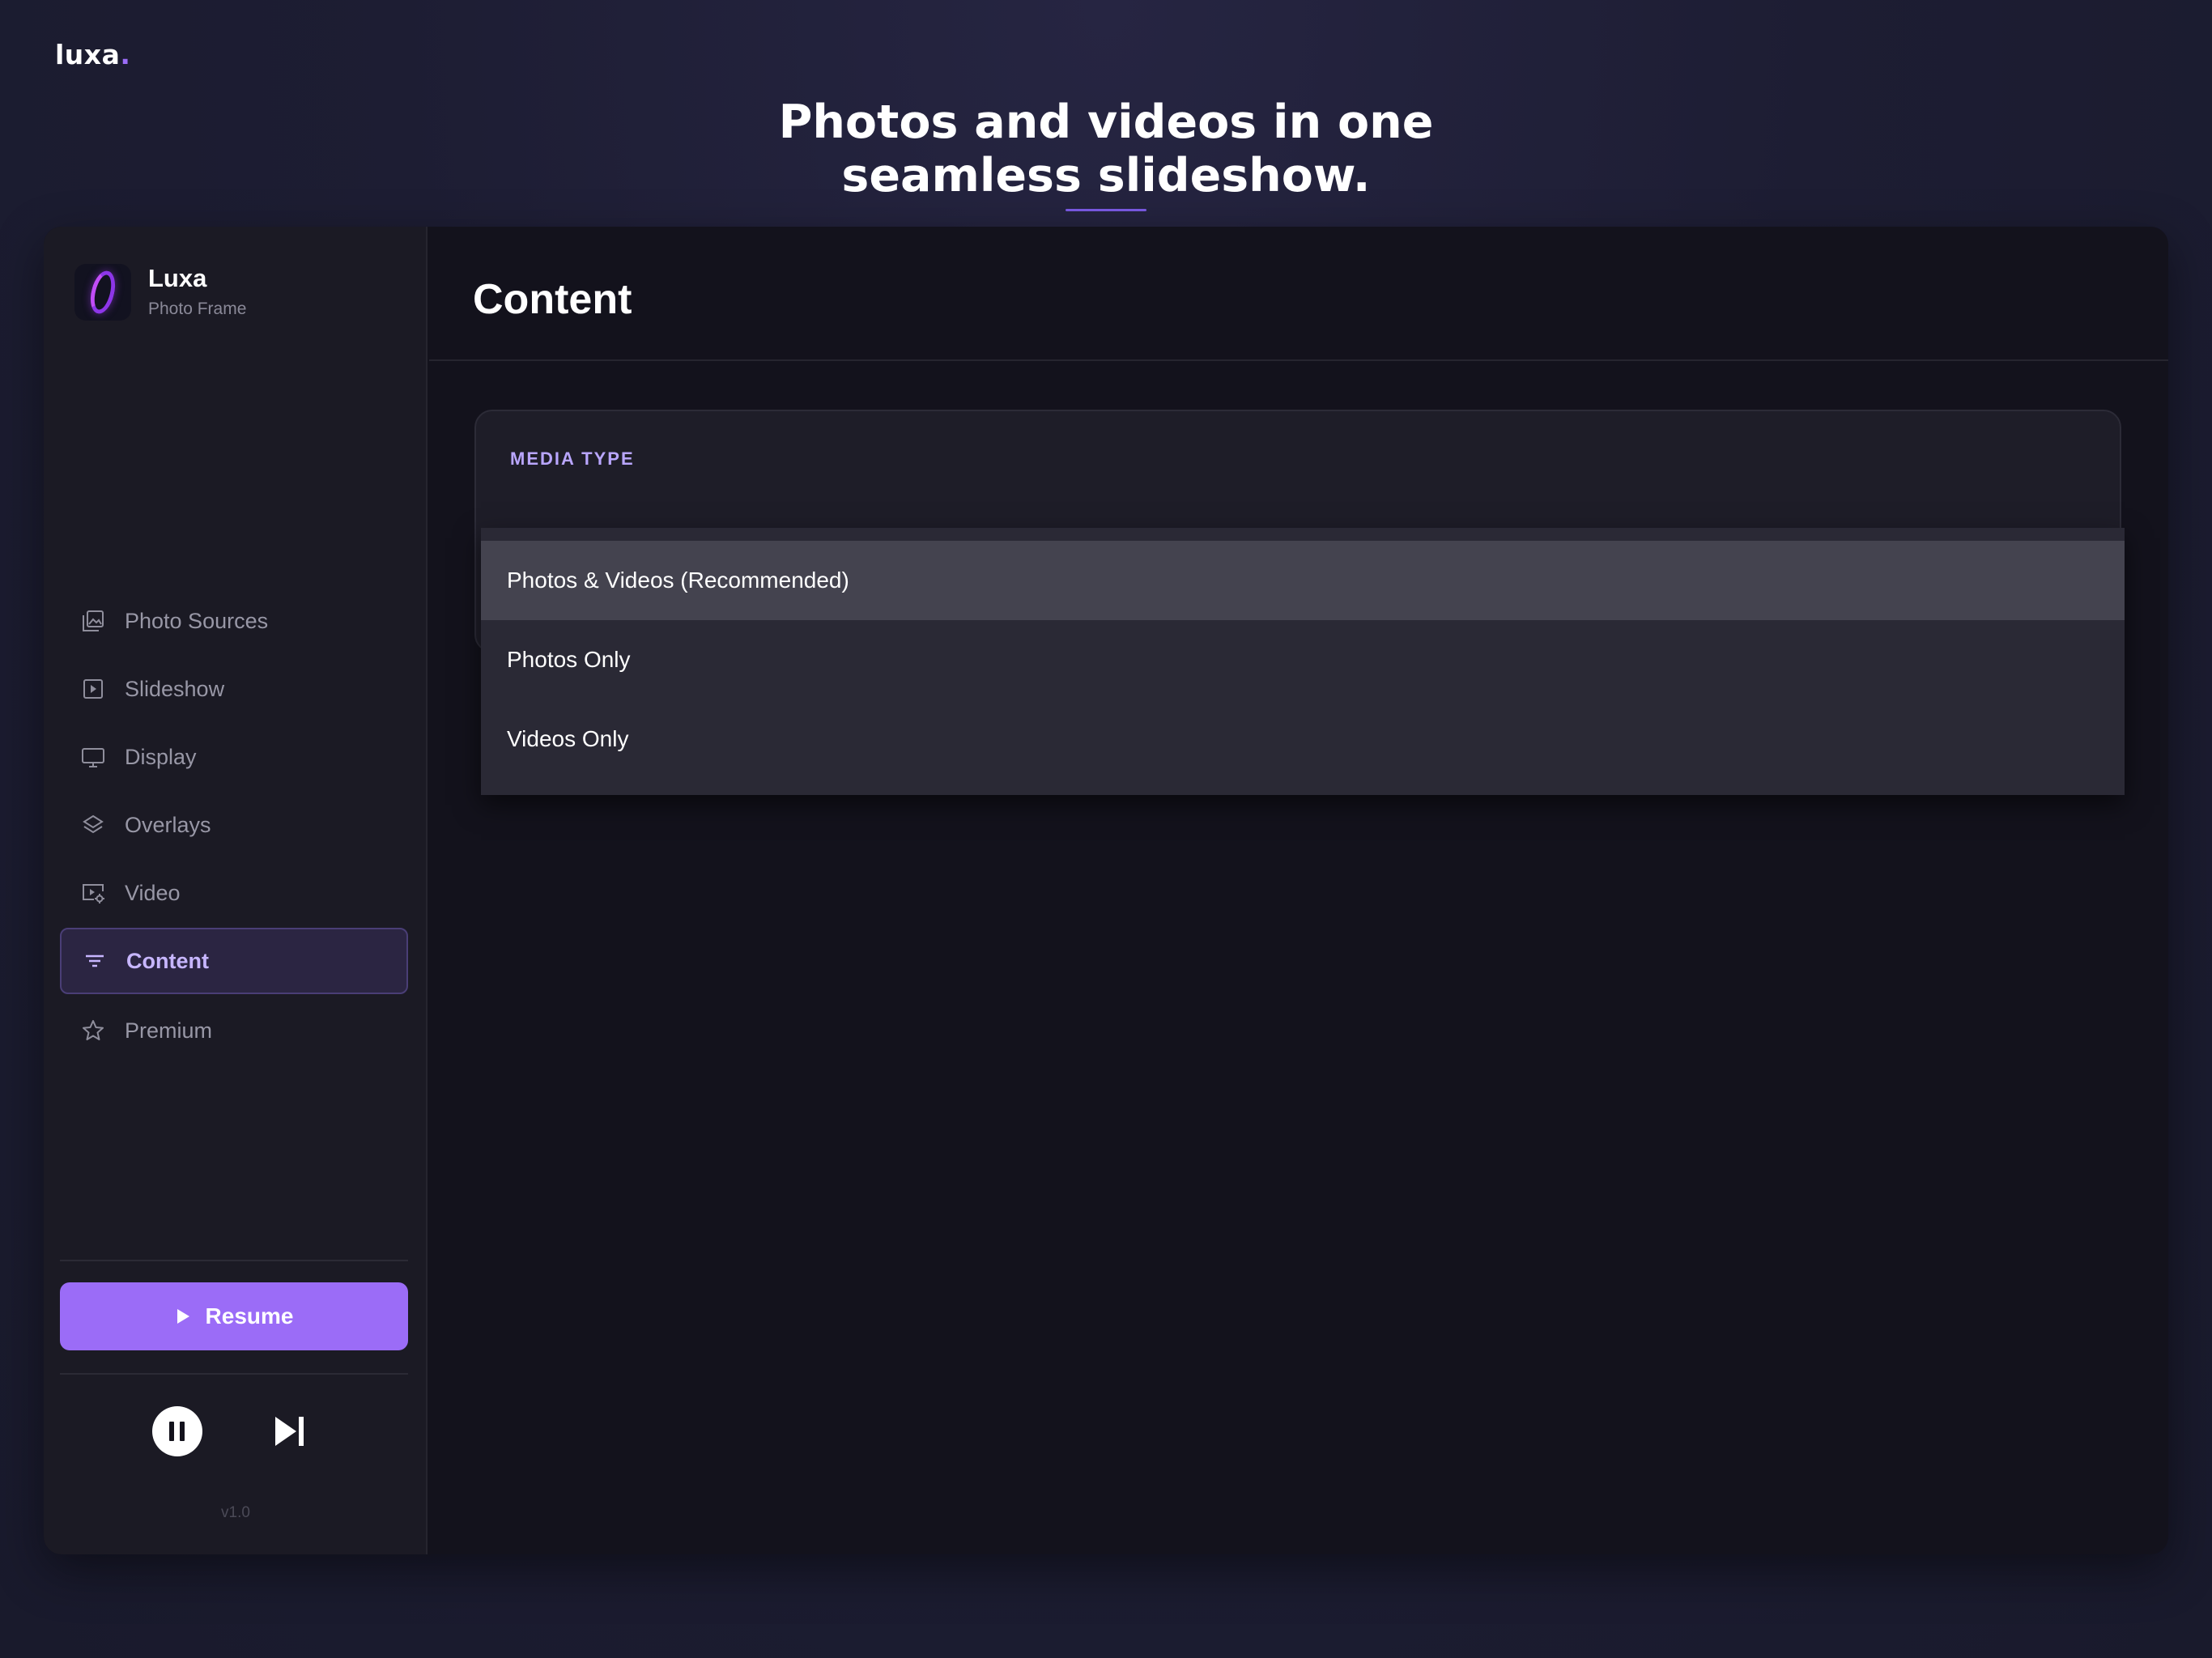 This screenshot has height=1658, width=2212. What do you see at coordinates (177, 1431) in the screenshot?
I see `pause-button` at bounding box center [177, 1431].